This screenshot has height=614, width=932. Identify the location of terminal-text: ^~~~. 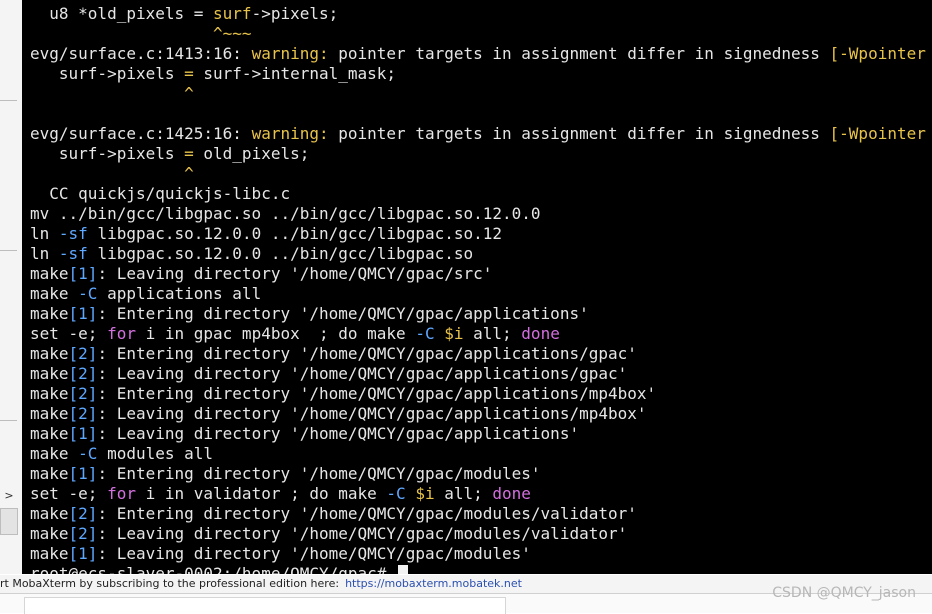
(141, 33).